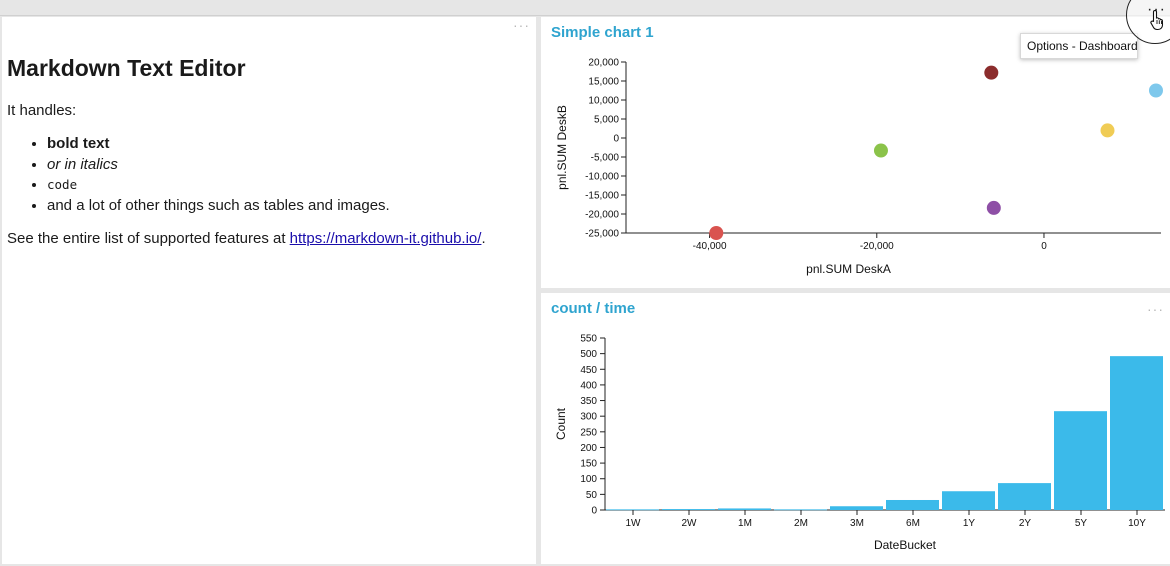 This screenshot has width=1170, height=566. Describe the element at coordinates (603, 101) in the screenshot. I see `y-tick-label: 10,000` at that location.